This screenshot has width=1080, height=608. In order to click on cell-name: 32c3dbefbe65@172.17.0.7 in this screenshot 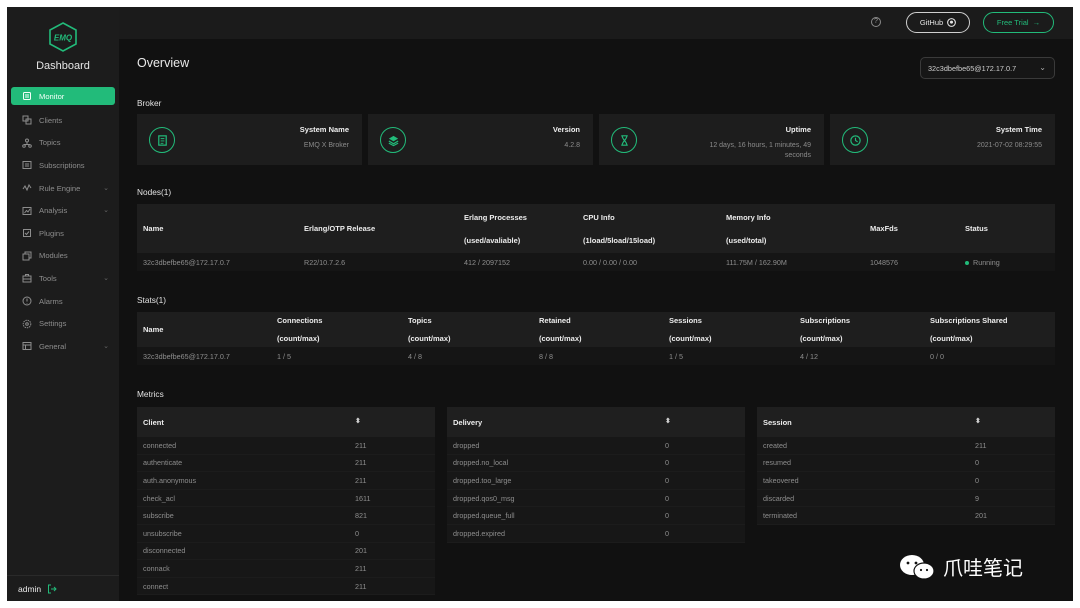, I will do `click(217, 262)`.